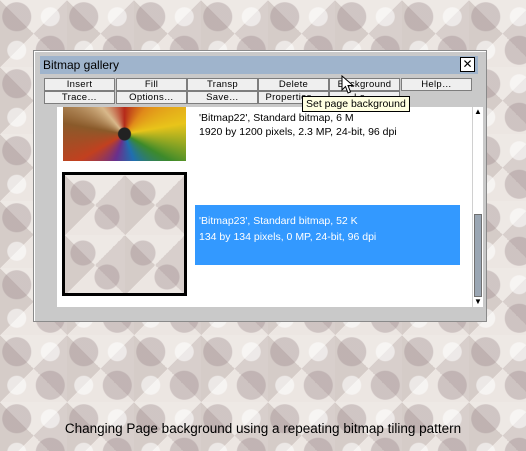 Image resolution: width=526 pixels, height=451 pixels. What do you see at coordinates (278, 221) in the screenshot?
I see `item-2-name: 'Bitmap23', Standard bitmap, 52 K` at bounding box center [278, 221].